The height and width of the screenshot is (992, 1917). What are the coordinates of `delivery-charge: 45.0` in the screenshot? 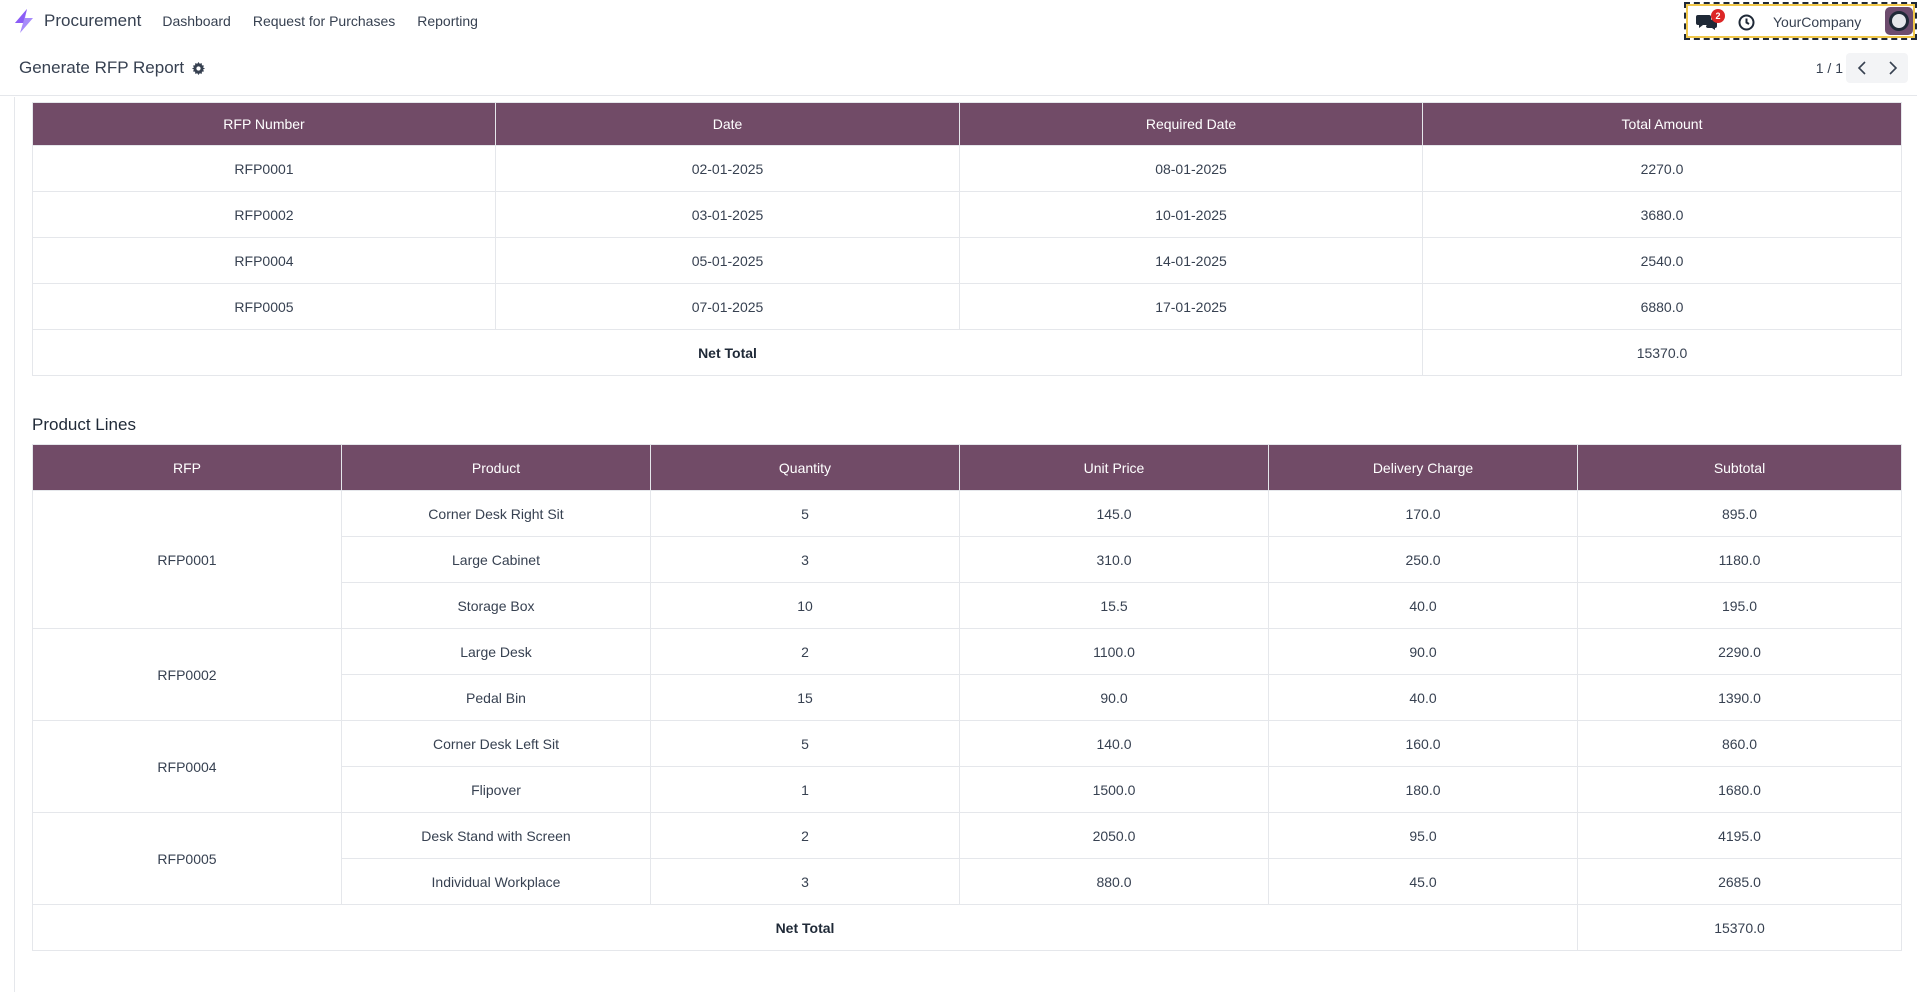 It's located at (1423, 881).